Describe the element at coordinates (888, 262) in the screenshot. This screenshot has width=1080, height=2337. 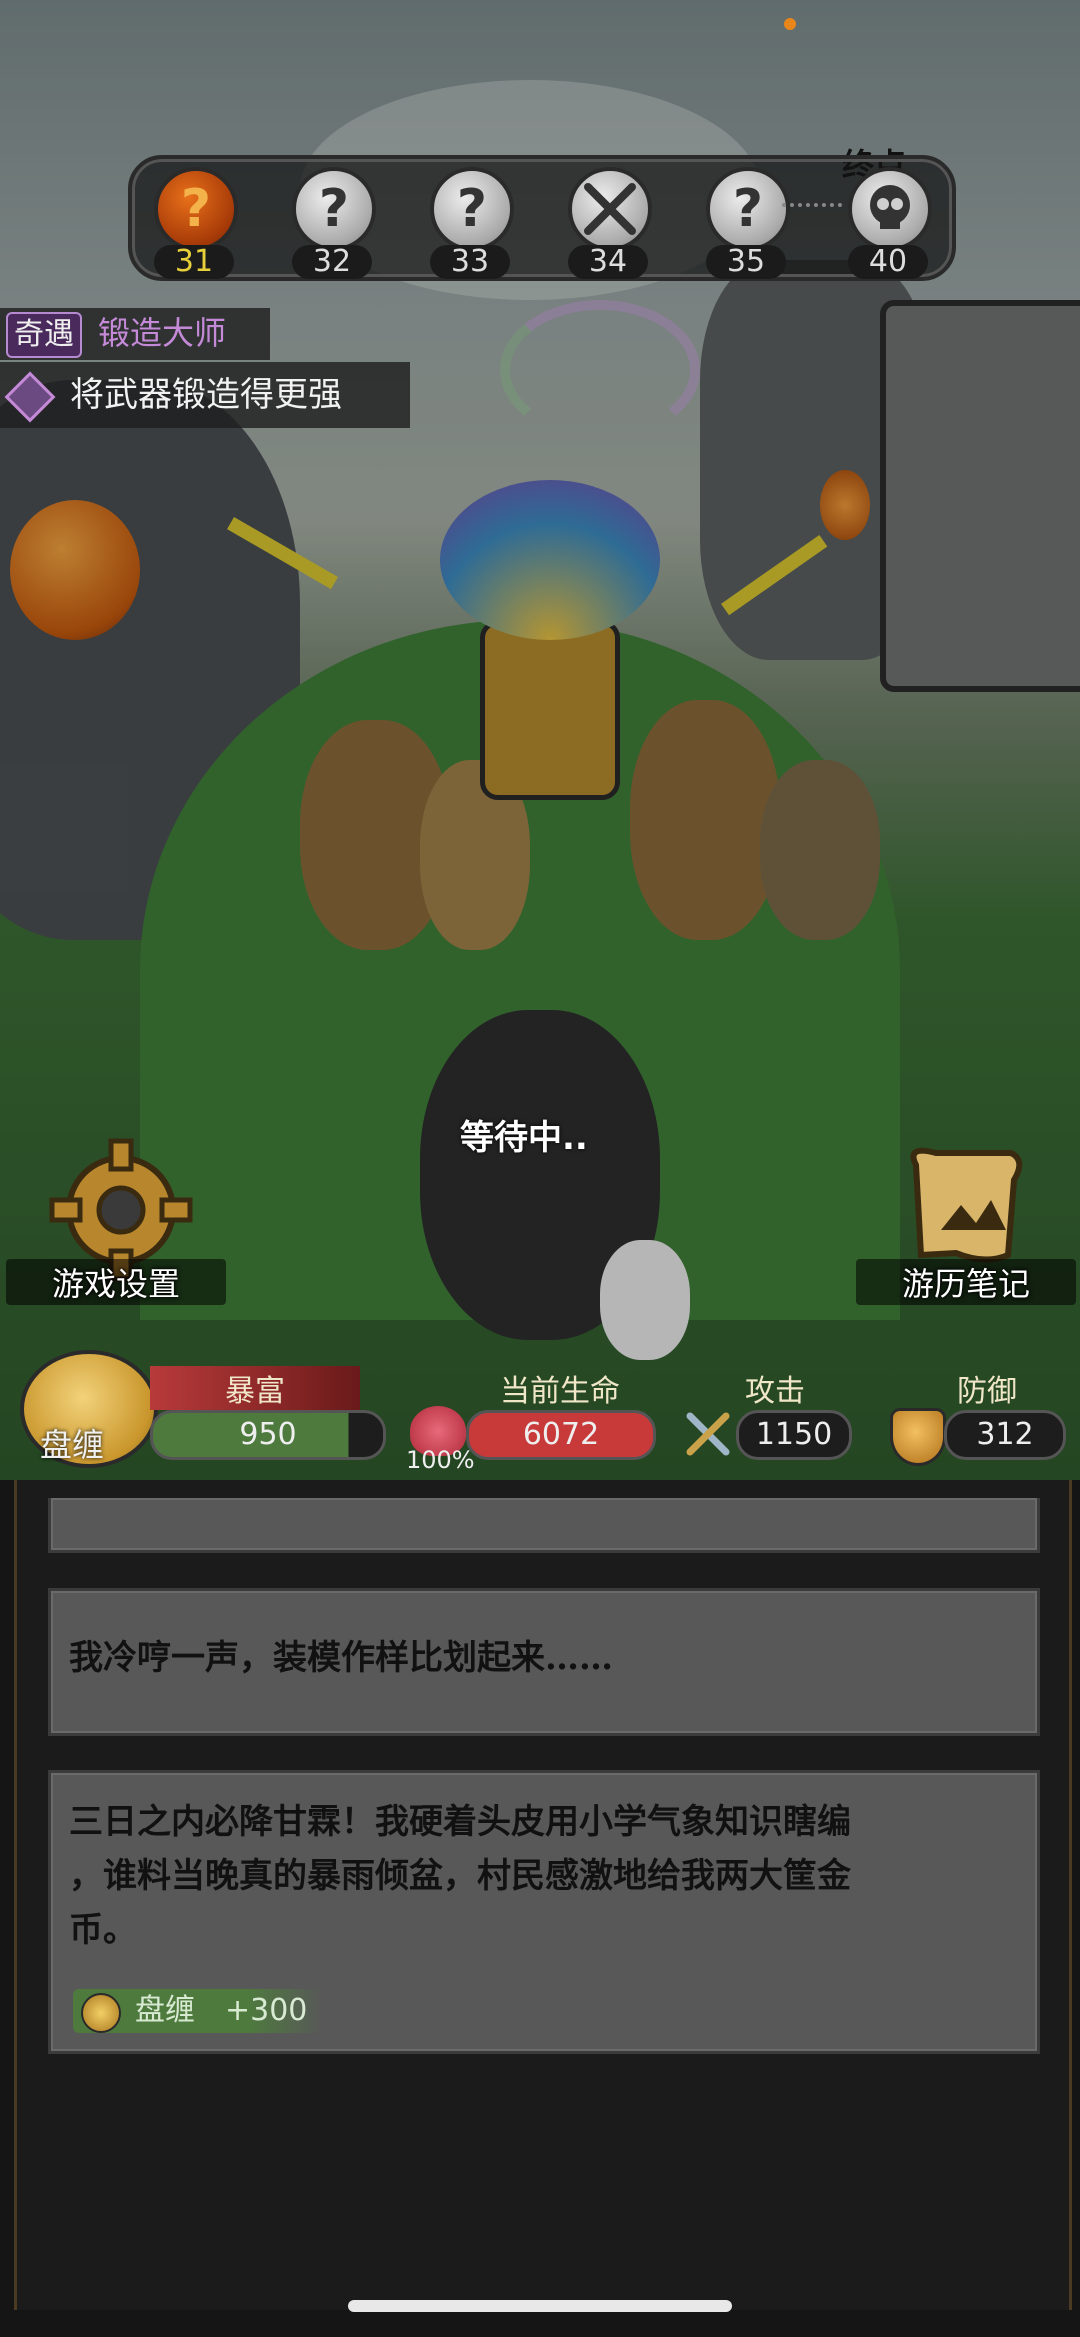
I see `stage-number: 40` at that location.